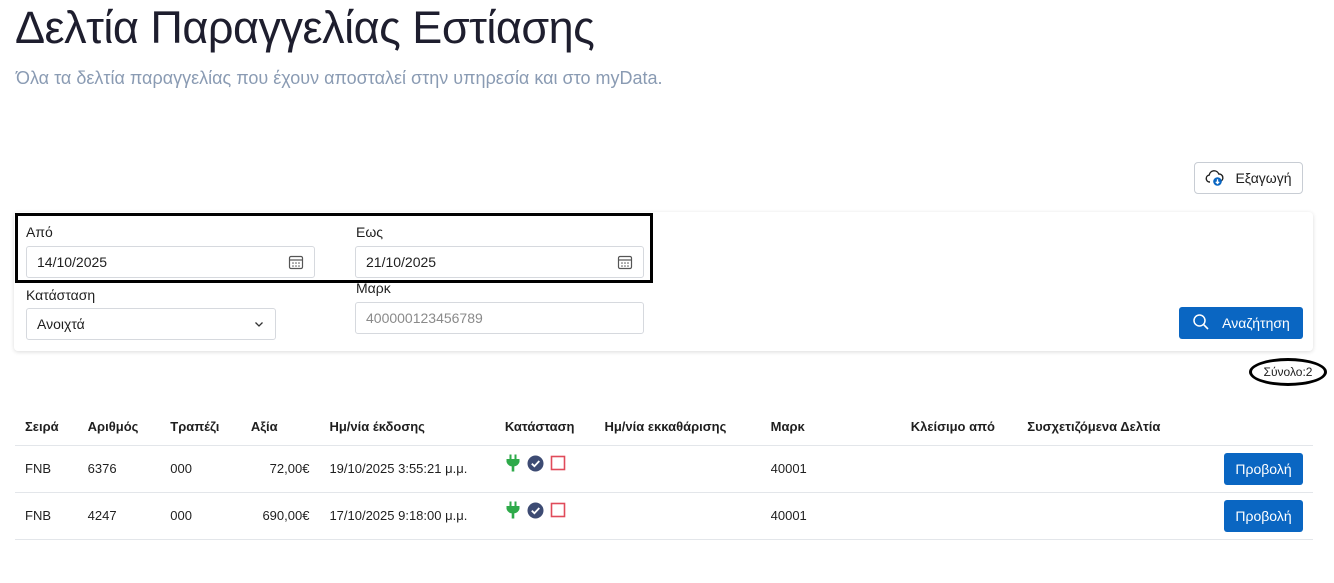 The image size is (1334, 583). I want to click on total-count: Σύνολο:2, so click(1288, 372).